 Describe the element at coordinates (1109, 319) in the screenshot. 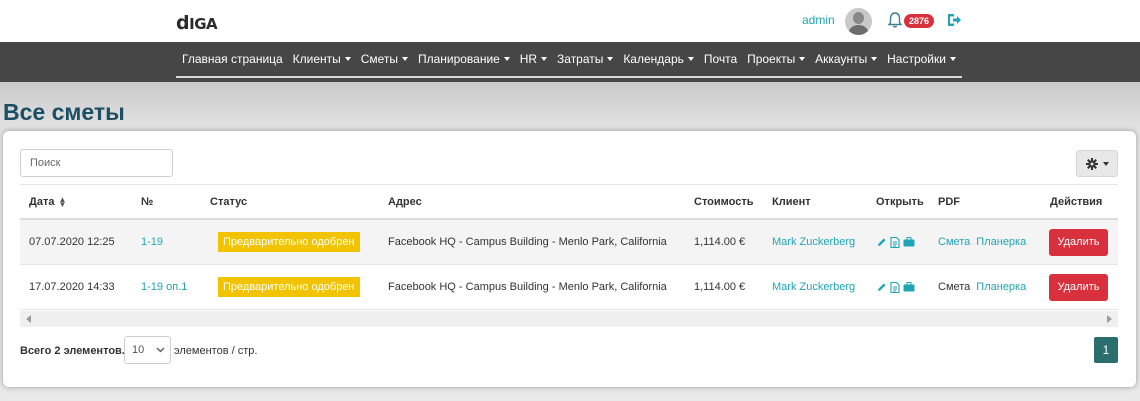

I see `scroll-right-icon` at that location.